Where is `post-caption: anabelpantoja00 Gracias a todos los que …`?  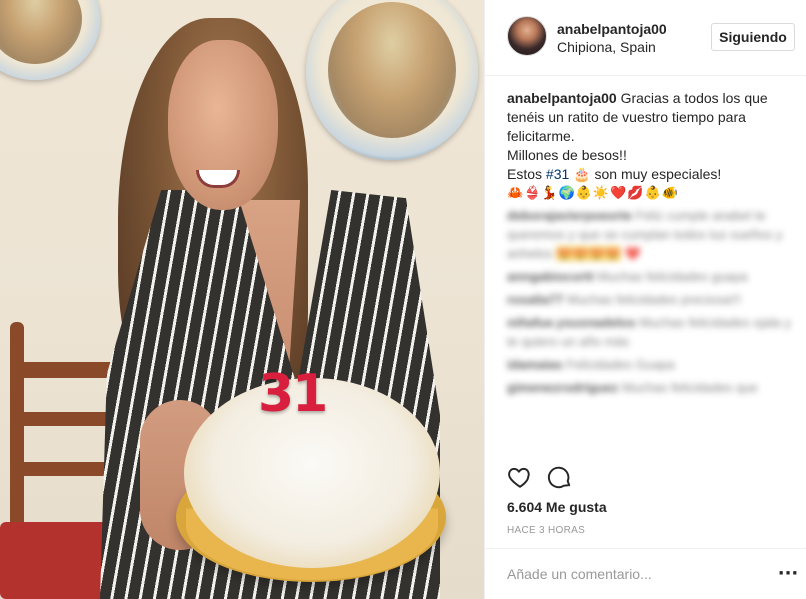 post-caption: anabelpantoja00 Gracias a todos los que … is located at coordinates (642, 146).